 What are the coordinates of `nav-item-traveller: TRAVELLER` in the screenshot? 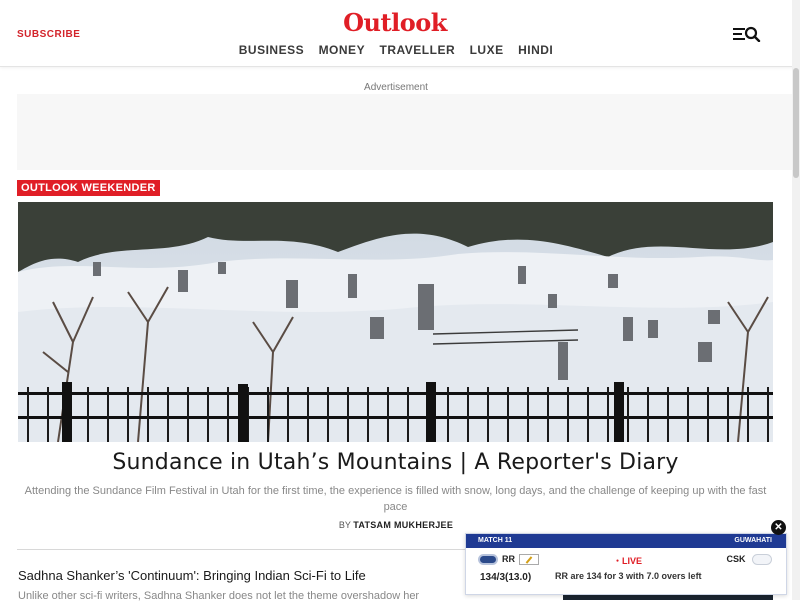 It's located at (418, 50).